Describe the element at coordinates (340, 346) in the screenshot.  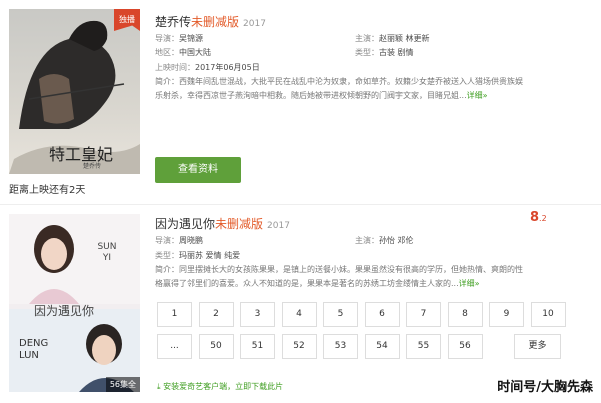
I see `episode-button: 53` at that location.